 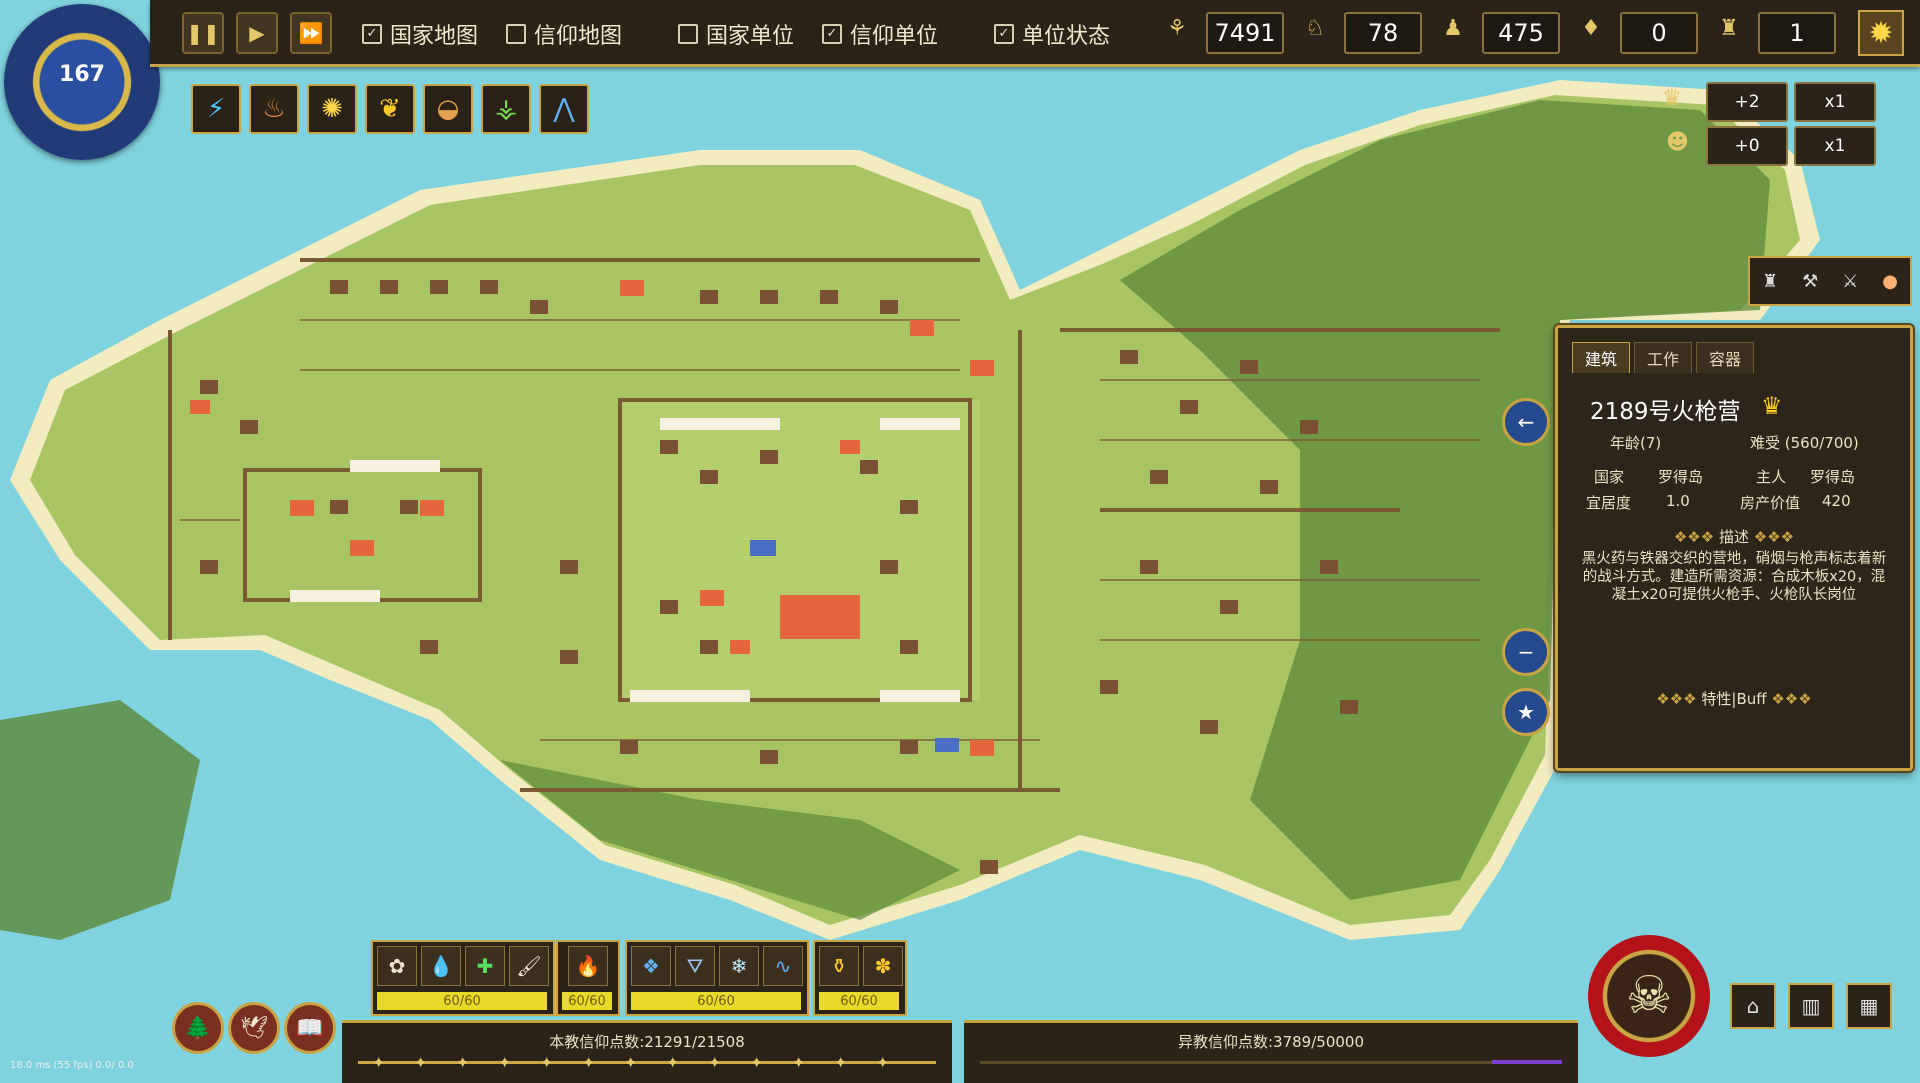 I want to click on building-list-button: ▥, so click(x=1811, y=1006).